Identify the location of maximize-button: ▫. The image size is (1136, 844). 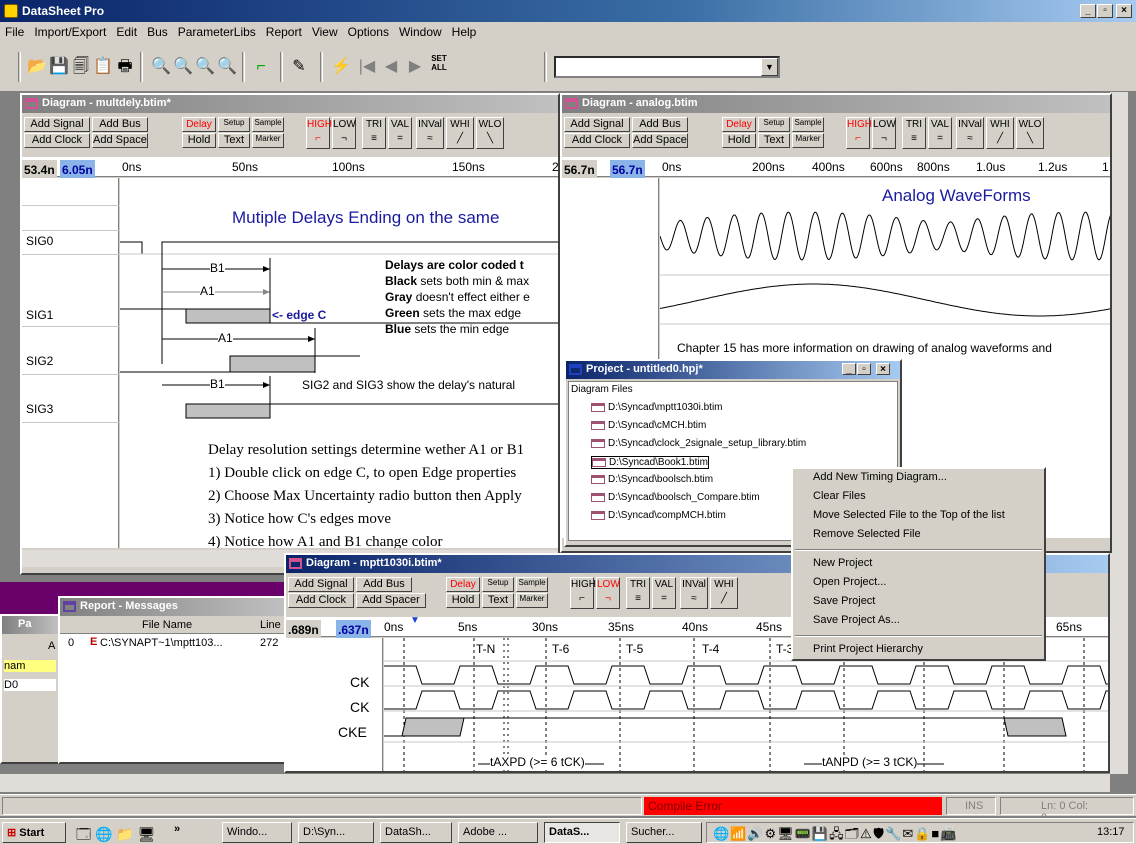
(1105, 11).